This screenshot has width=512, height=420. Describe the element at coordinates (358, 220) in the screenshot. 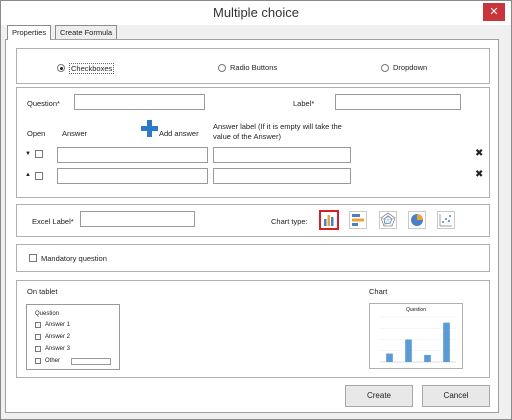

I see `horizontal-bar-chart-icon` at that location.